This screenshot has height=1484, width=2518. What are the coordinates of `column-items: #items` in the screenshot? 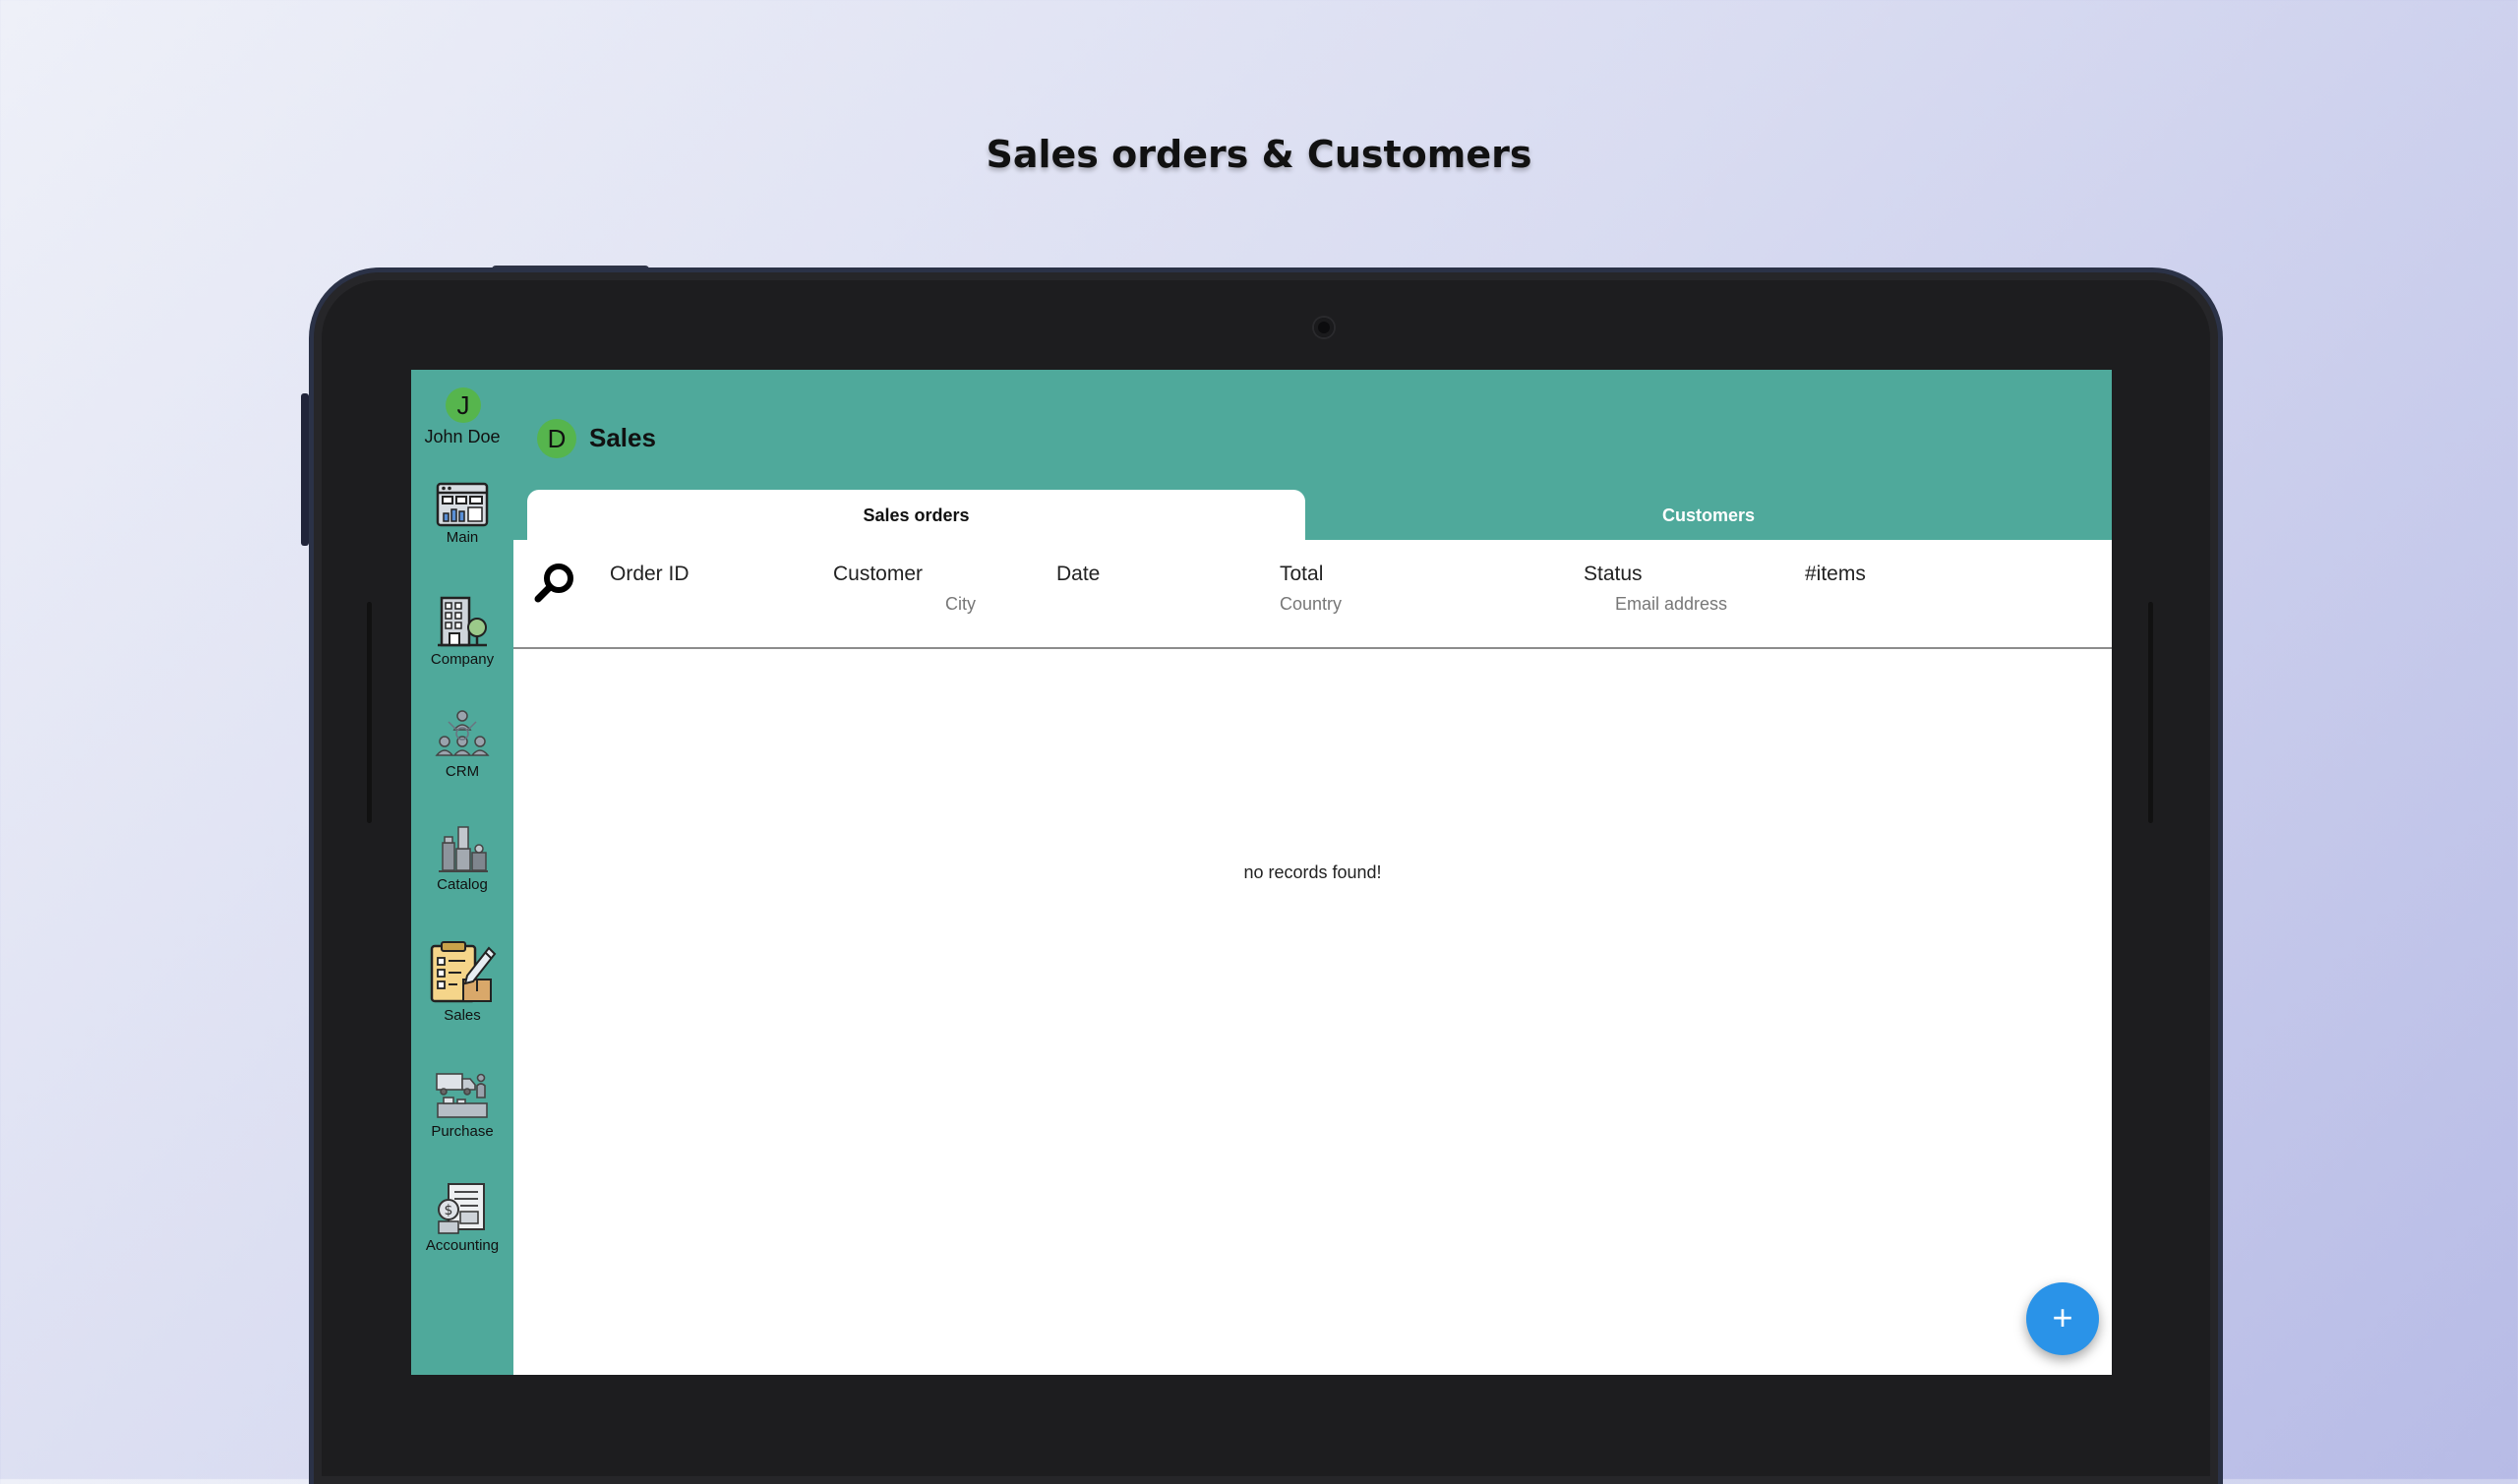 It's located at (1835, 575).